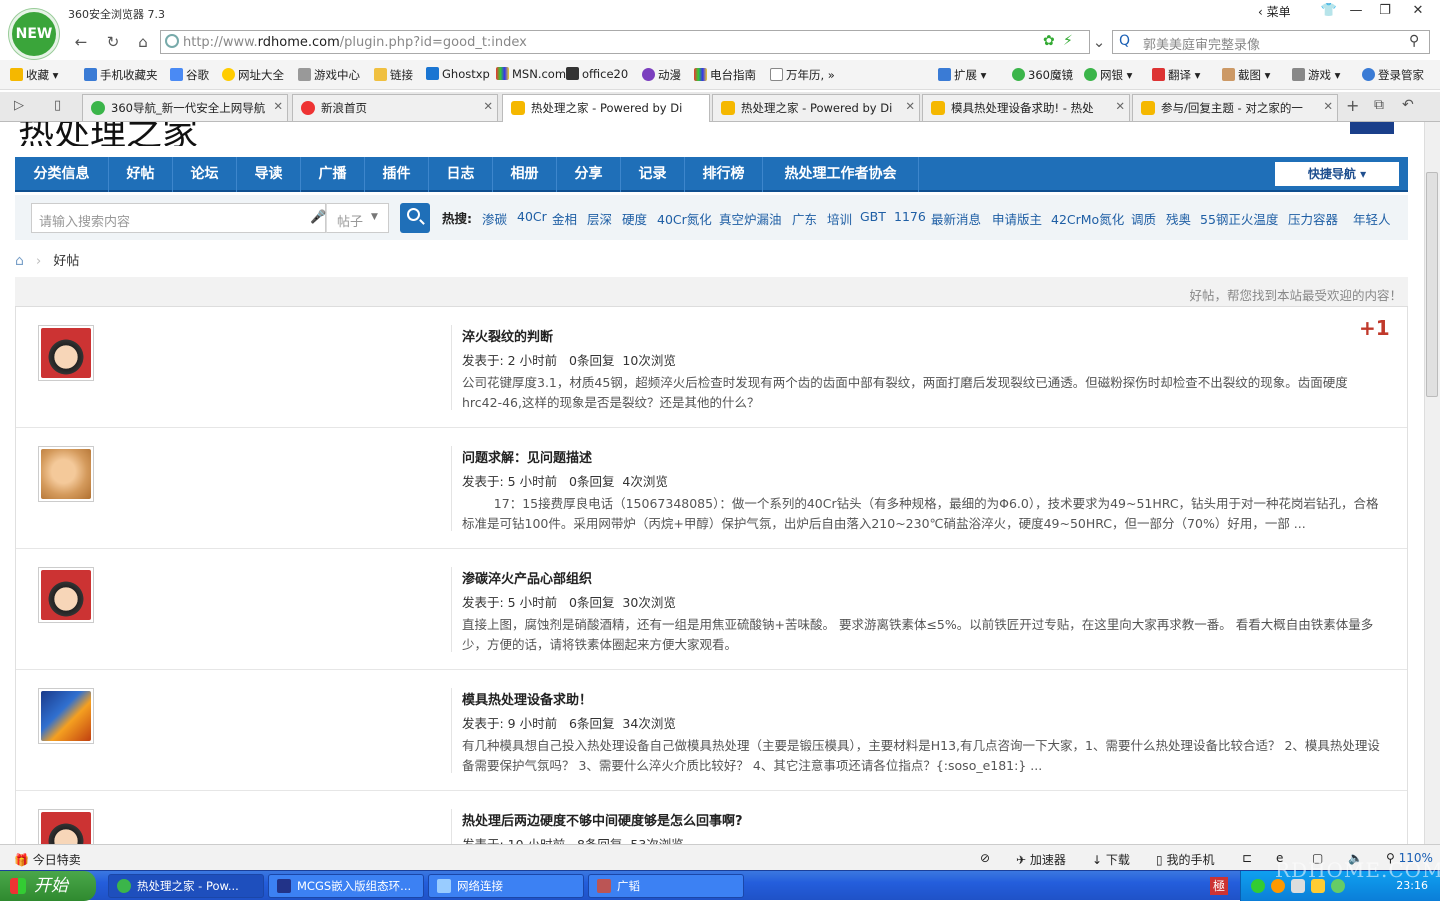 This screenshot has height=901, width=1440. Describe the element at coordinates (318, 217) in the screenshot. I see `microphone-icon: 🎤` at that location.